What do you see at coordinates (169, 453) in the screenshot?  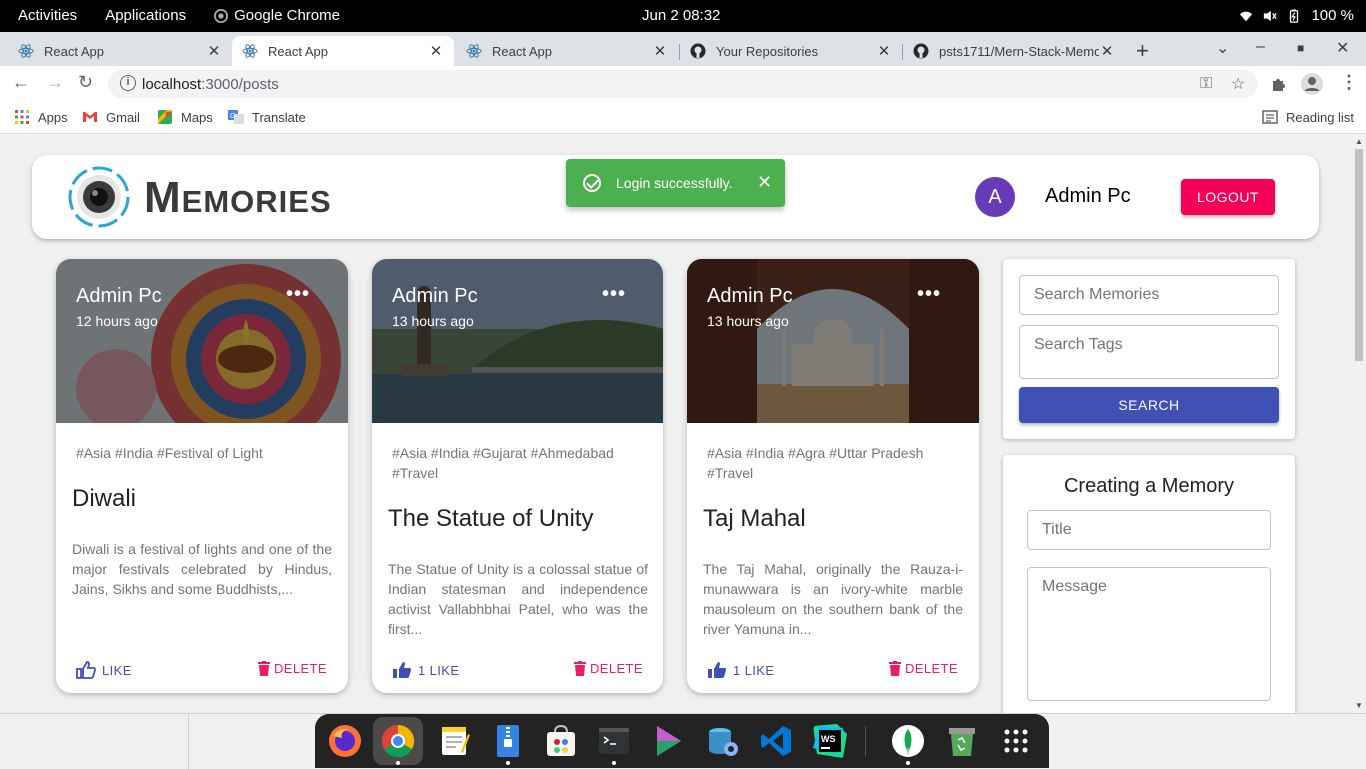 I see `post-tags: #Asia #India #Festival of Light` at bounding box center [169, 453].